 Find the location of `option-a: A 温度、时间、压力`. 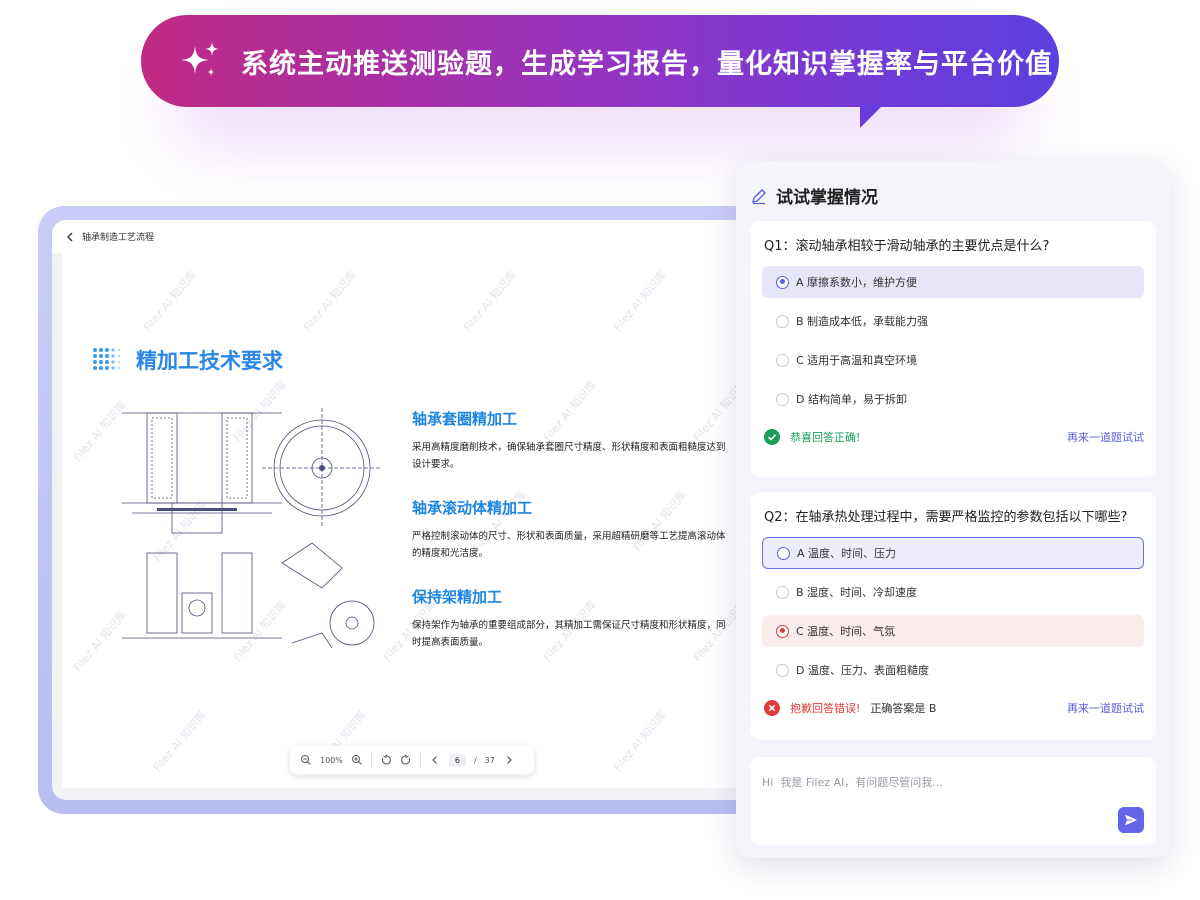

option-a: A 温度、时间、压力 is located at coordinates (953, 553).